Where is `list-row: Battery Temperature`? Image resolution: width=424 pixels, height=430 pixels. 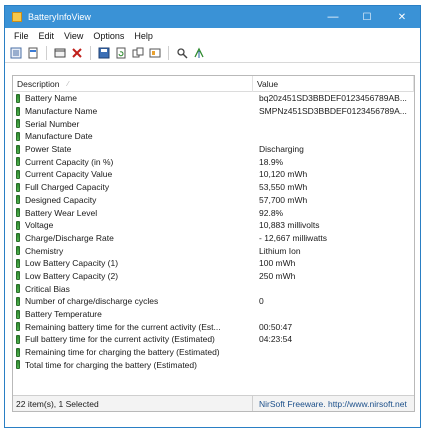
list-row: Battery Temperature is located at coordinates (213, 314).